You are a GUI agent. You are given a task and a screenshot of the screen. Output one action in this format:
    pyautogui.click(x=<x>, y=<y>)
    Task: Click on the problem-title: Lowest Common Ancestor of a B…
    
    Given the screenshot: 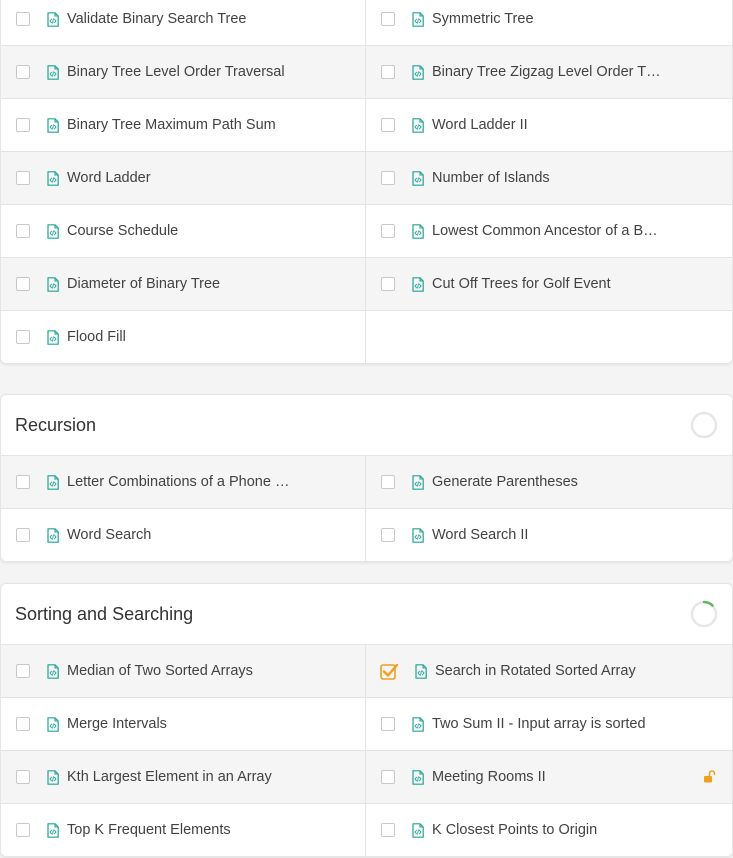 What is the action you would take?
    pyautogui.click(x=545, y=231)
    